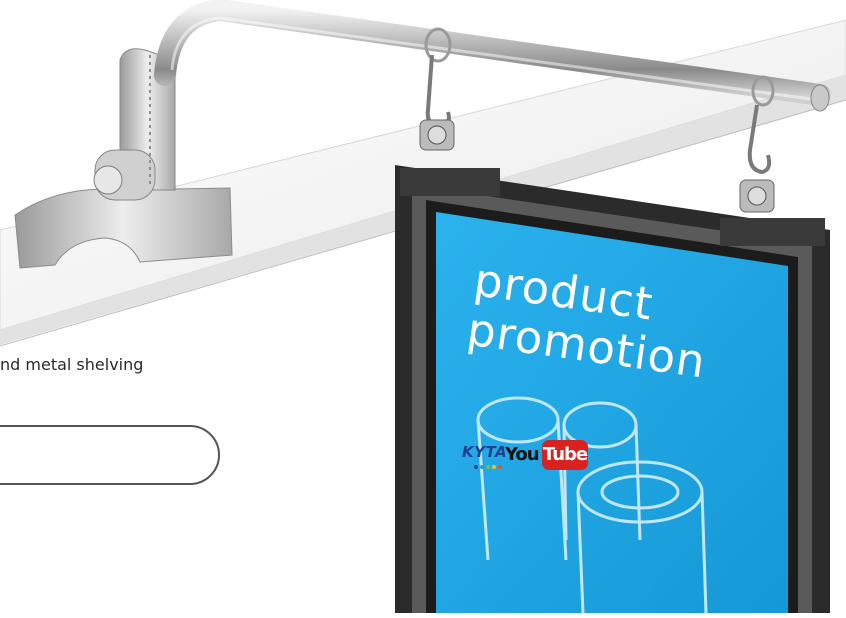  What do you see at coordinates (72, 364) in the screenshot?
I see `caption-text: nd metal shelving` at bounding box center [72, 364].